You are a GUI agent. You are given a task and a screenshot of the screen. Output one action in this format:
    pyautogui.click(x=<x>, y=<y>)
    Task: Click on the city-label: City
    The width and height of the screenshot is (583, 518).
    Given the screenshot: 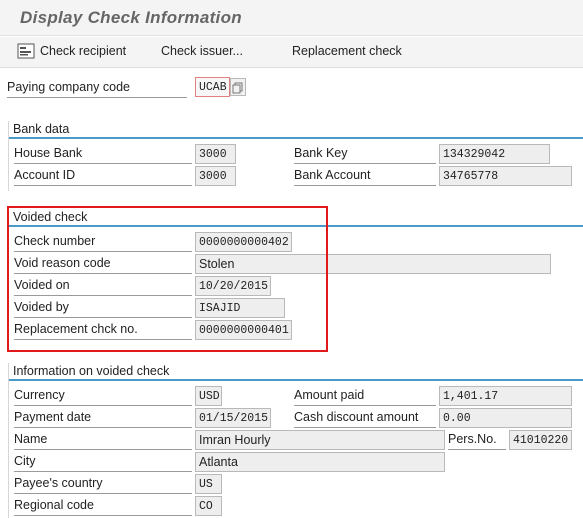 What is the action you would take?
    pyautogui.click(x=103, y=462)
    